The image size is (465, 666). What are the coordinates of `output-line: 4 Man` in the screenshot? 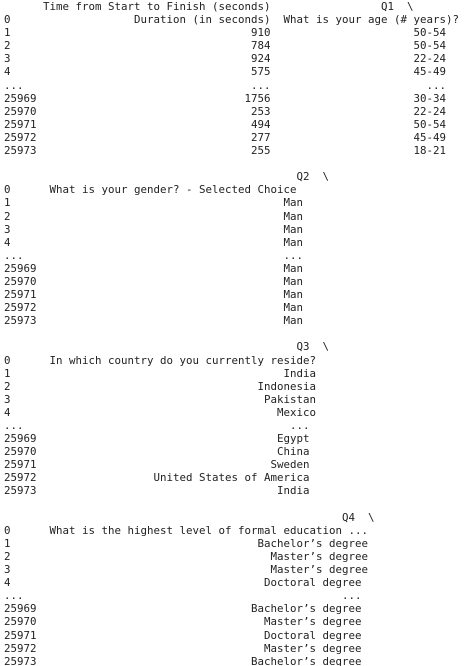 It's located at (154, 242).